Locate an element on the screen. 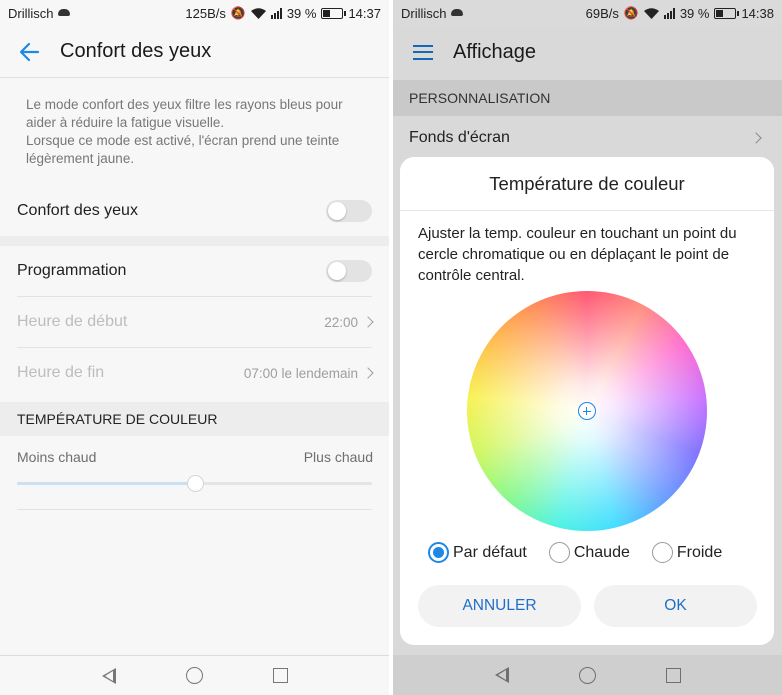 The width and height of the screenshot is (782, 695). wallpaper-row: Fonds d'écran is located at coordinates (587, 138).